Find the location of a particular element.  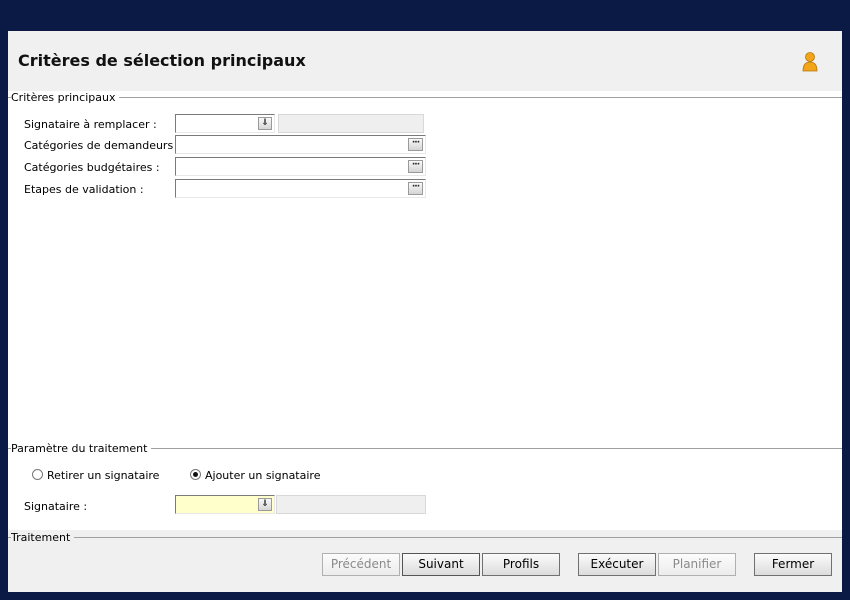

categories-budgetaires-field: ··· is located at coordinates (300, 166).